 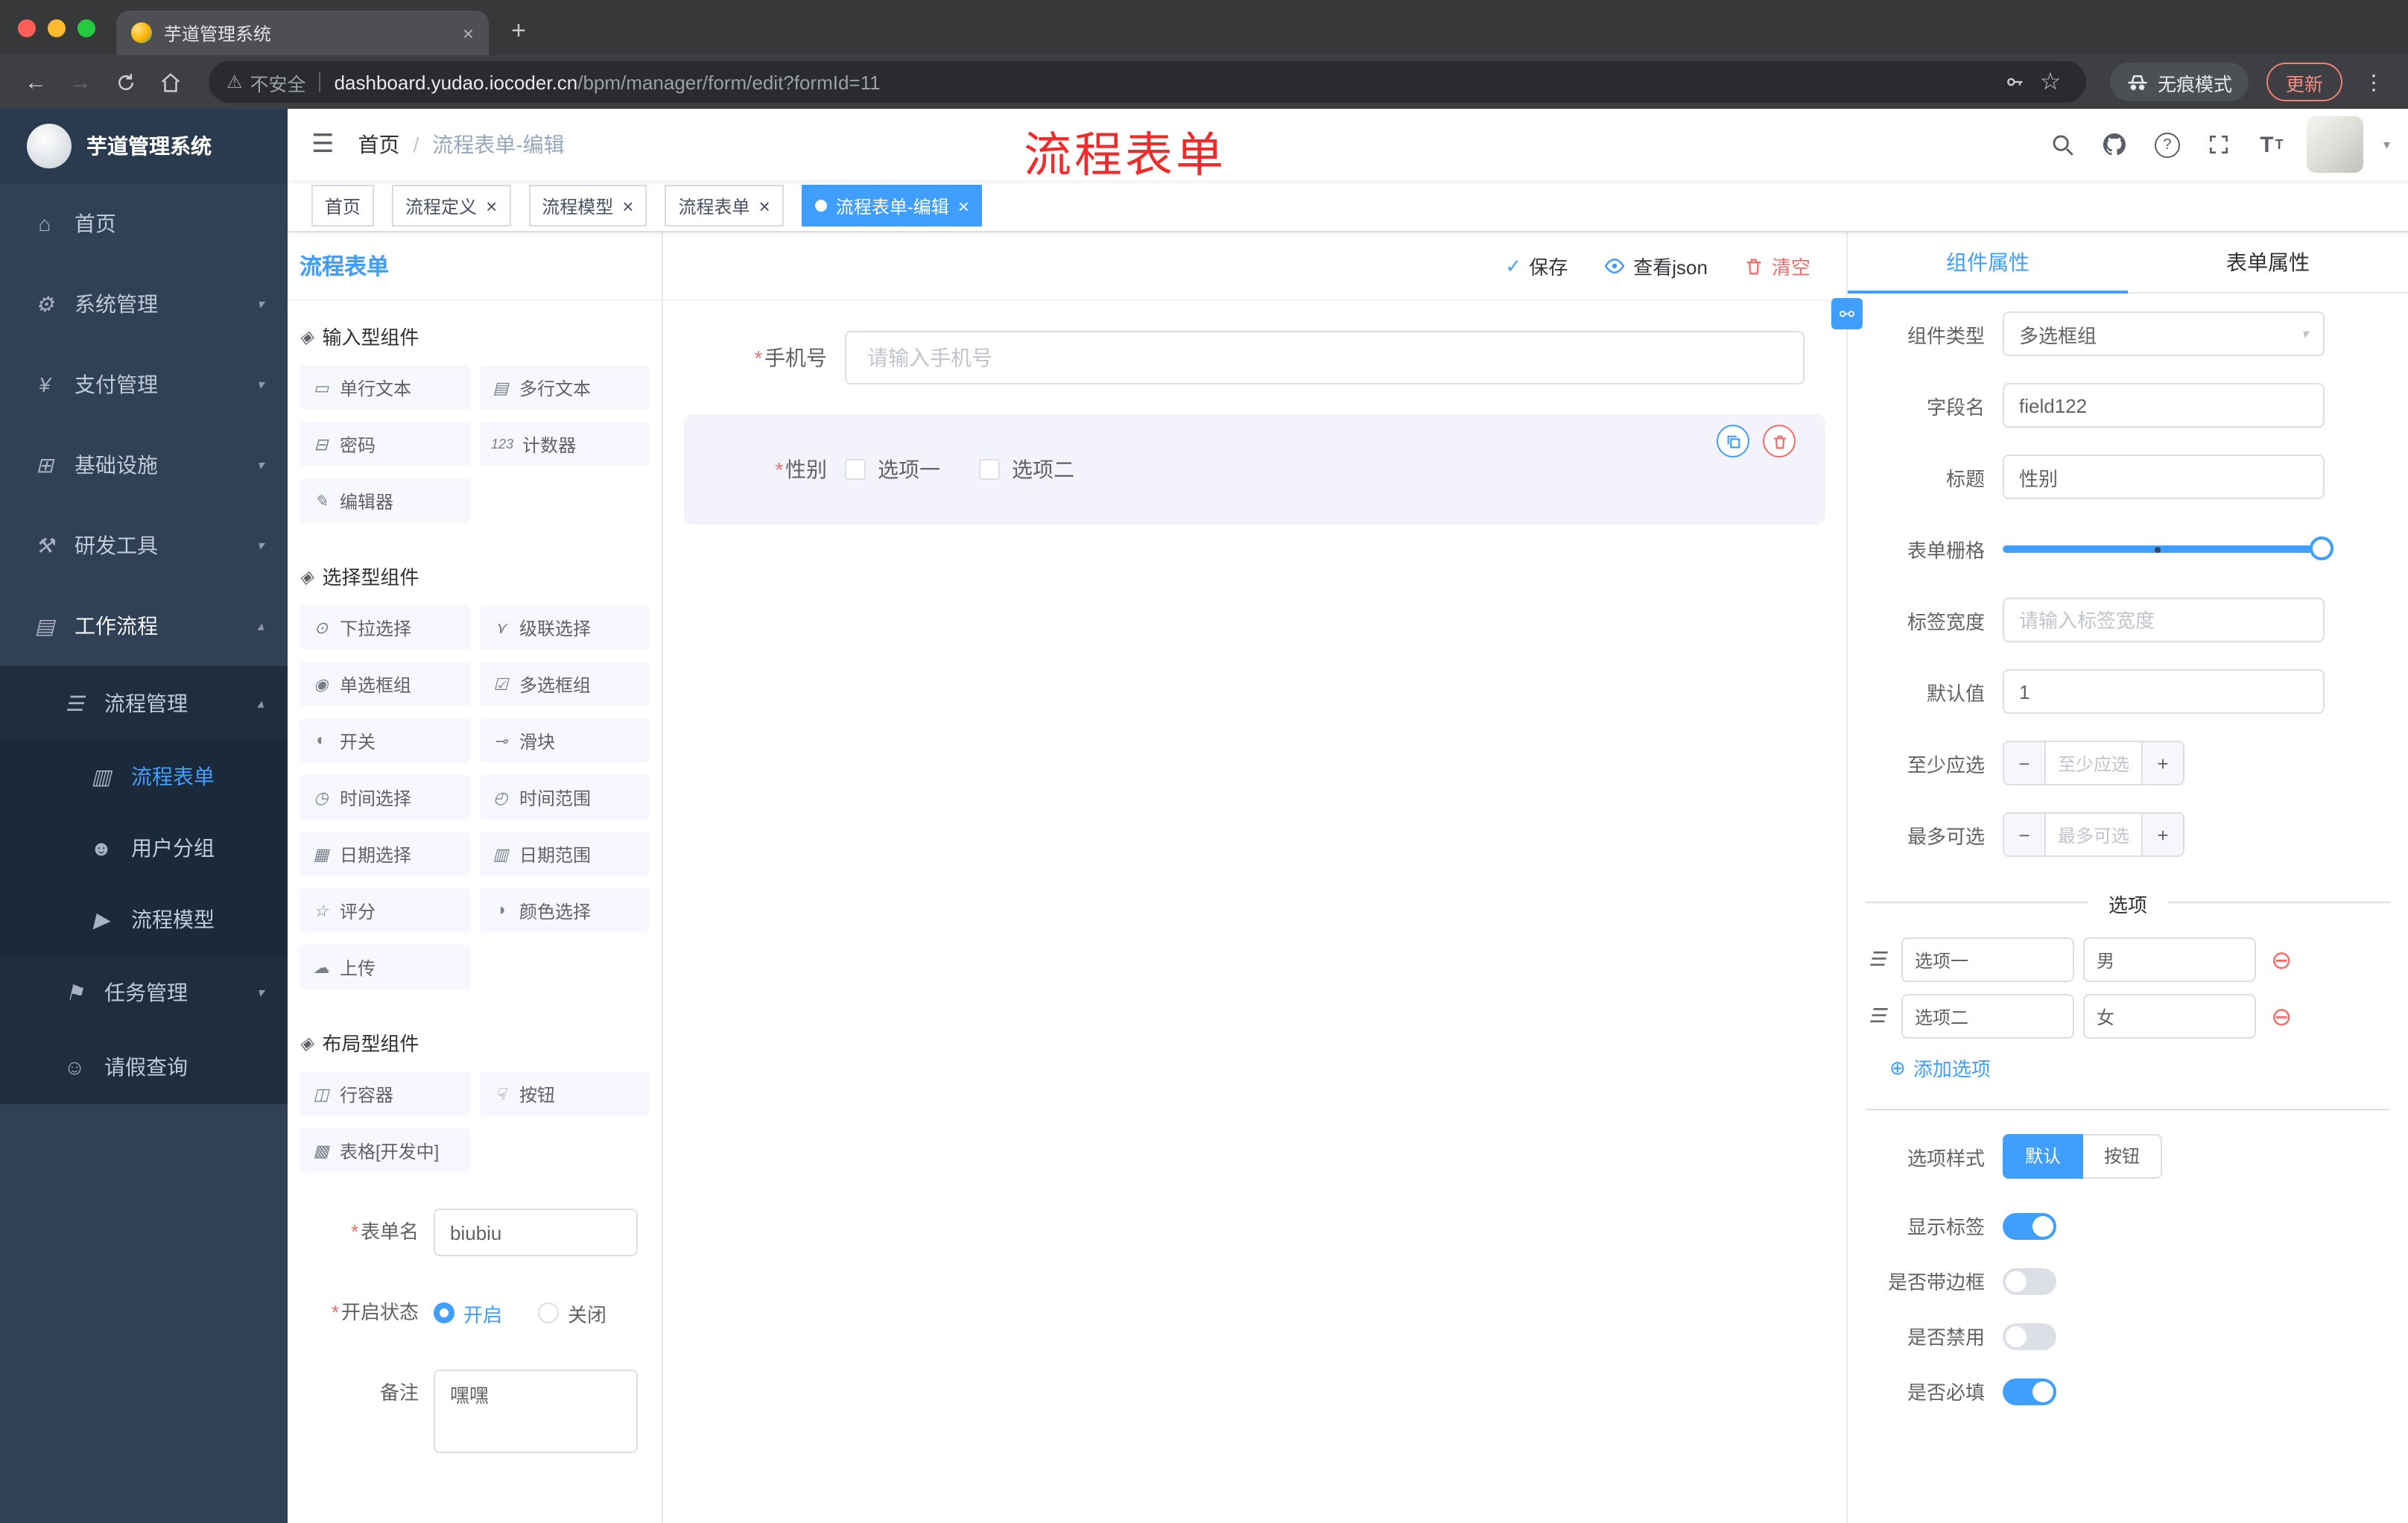 I want to click on maximize-window-button, so click(x=86, y=28).